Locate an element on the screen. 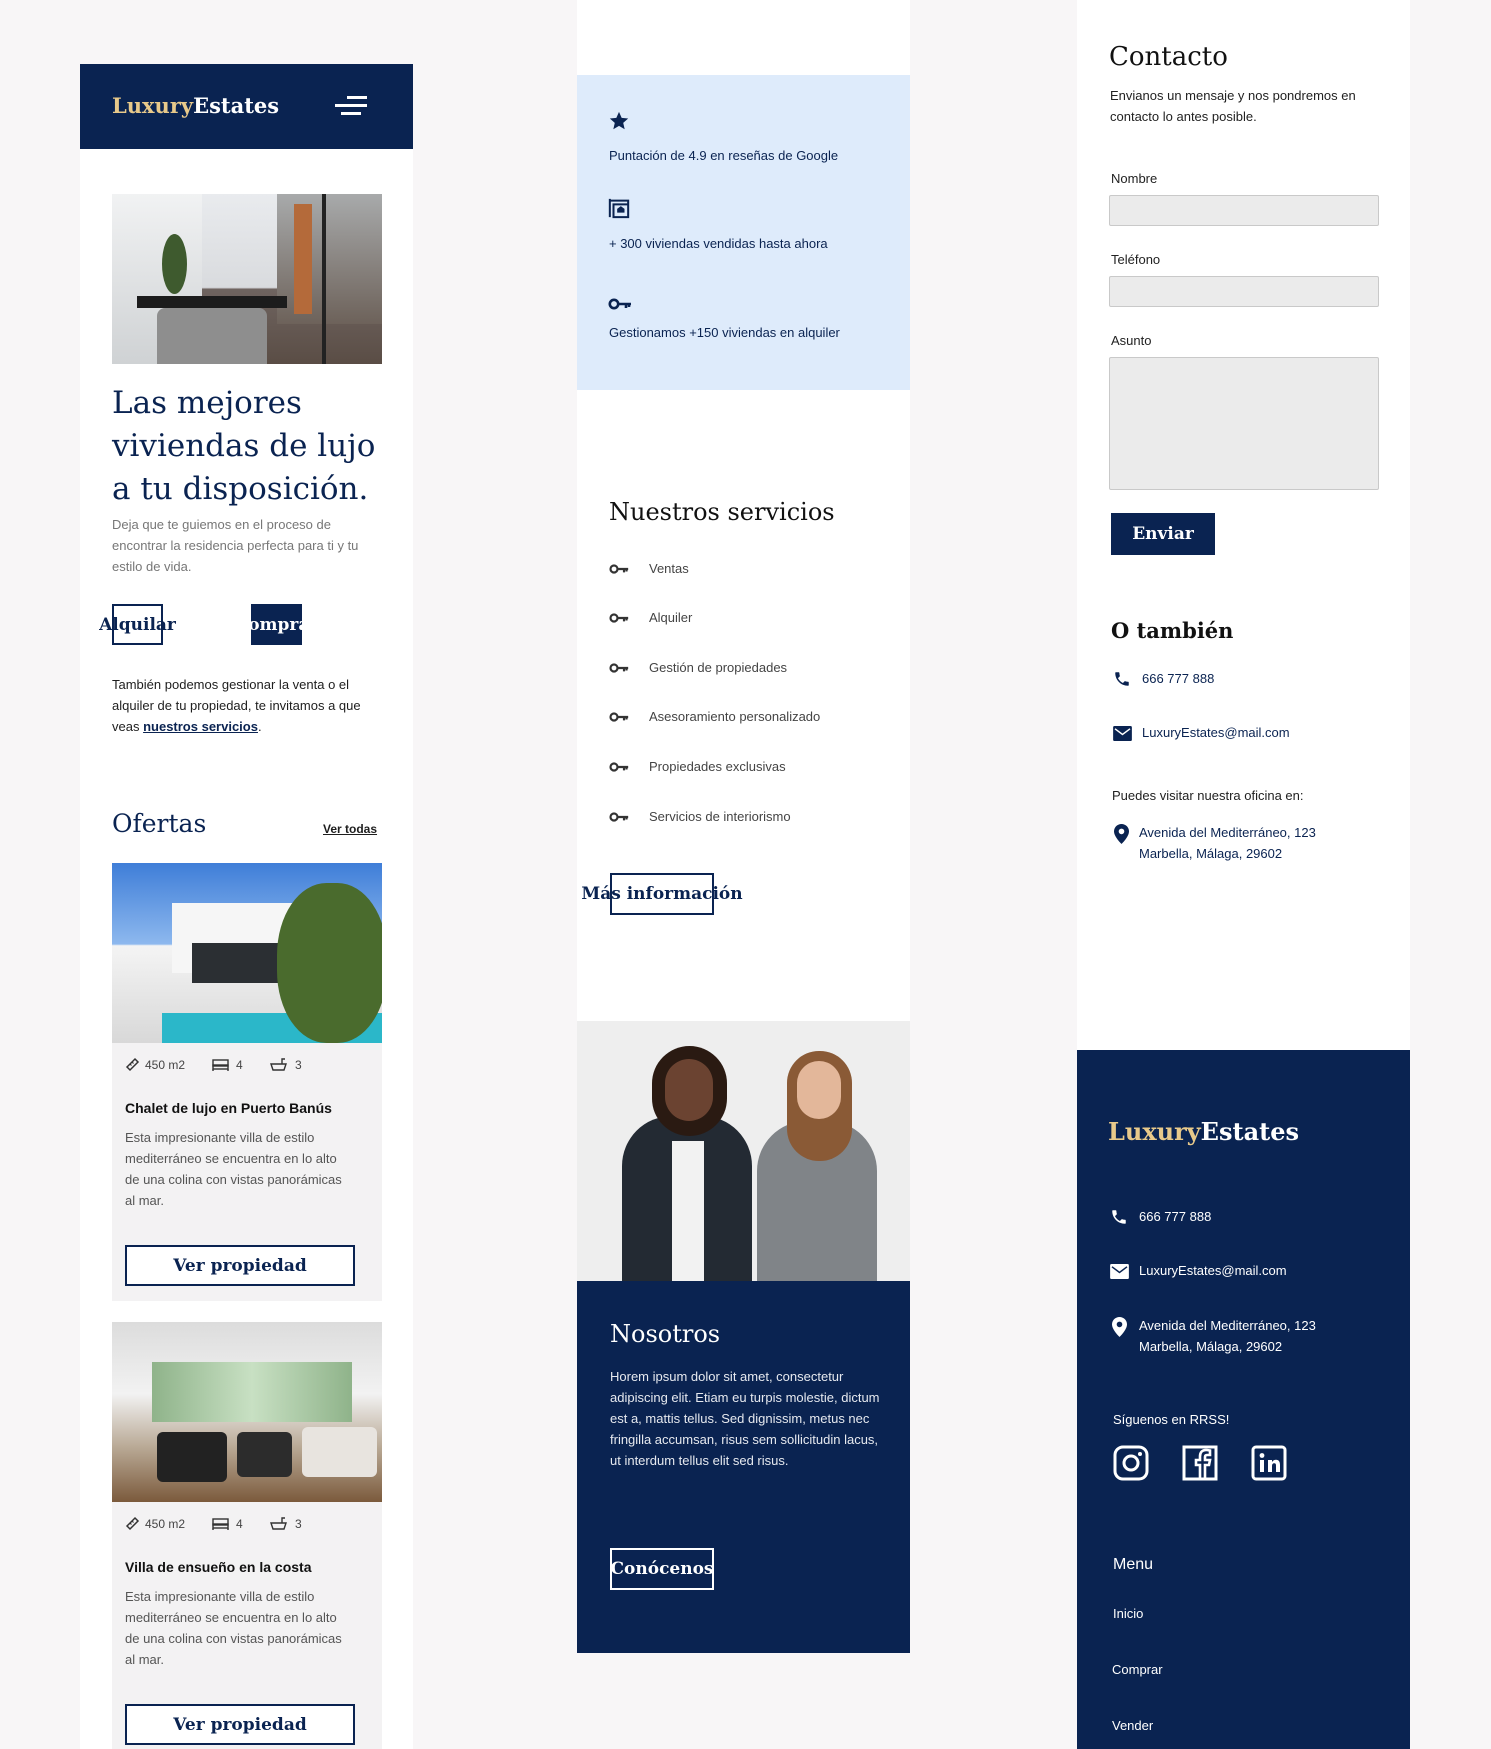  footer-menu-vender: Vender is located at coordinates (1132, 1725).